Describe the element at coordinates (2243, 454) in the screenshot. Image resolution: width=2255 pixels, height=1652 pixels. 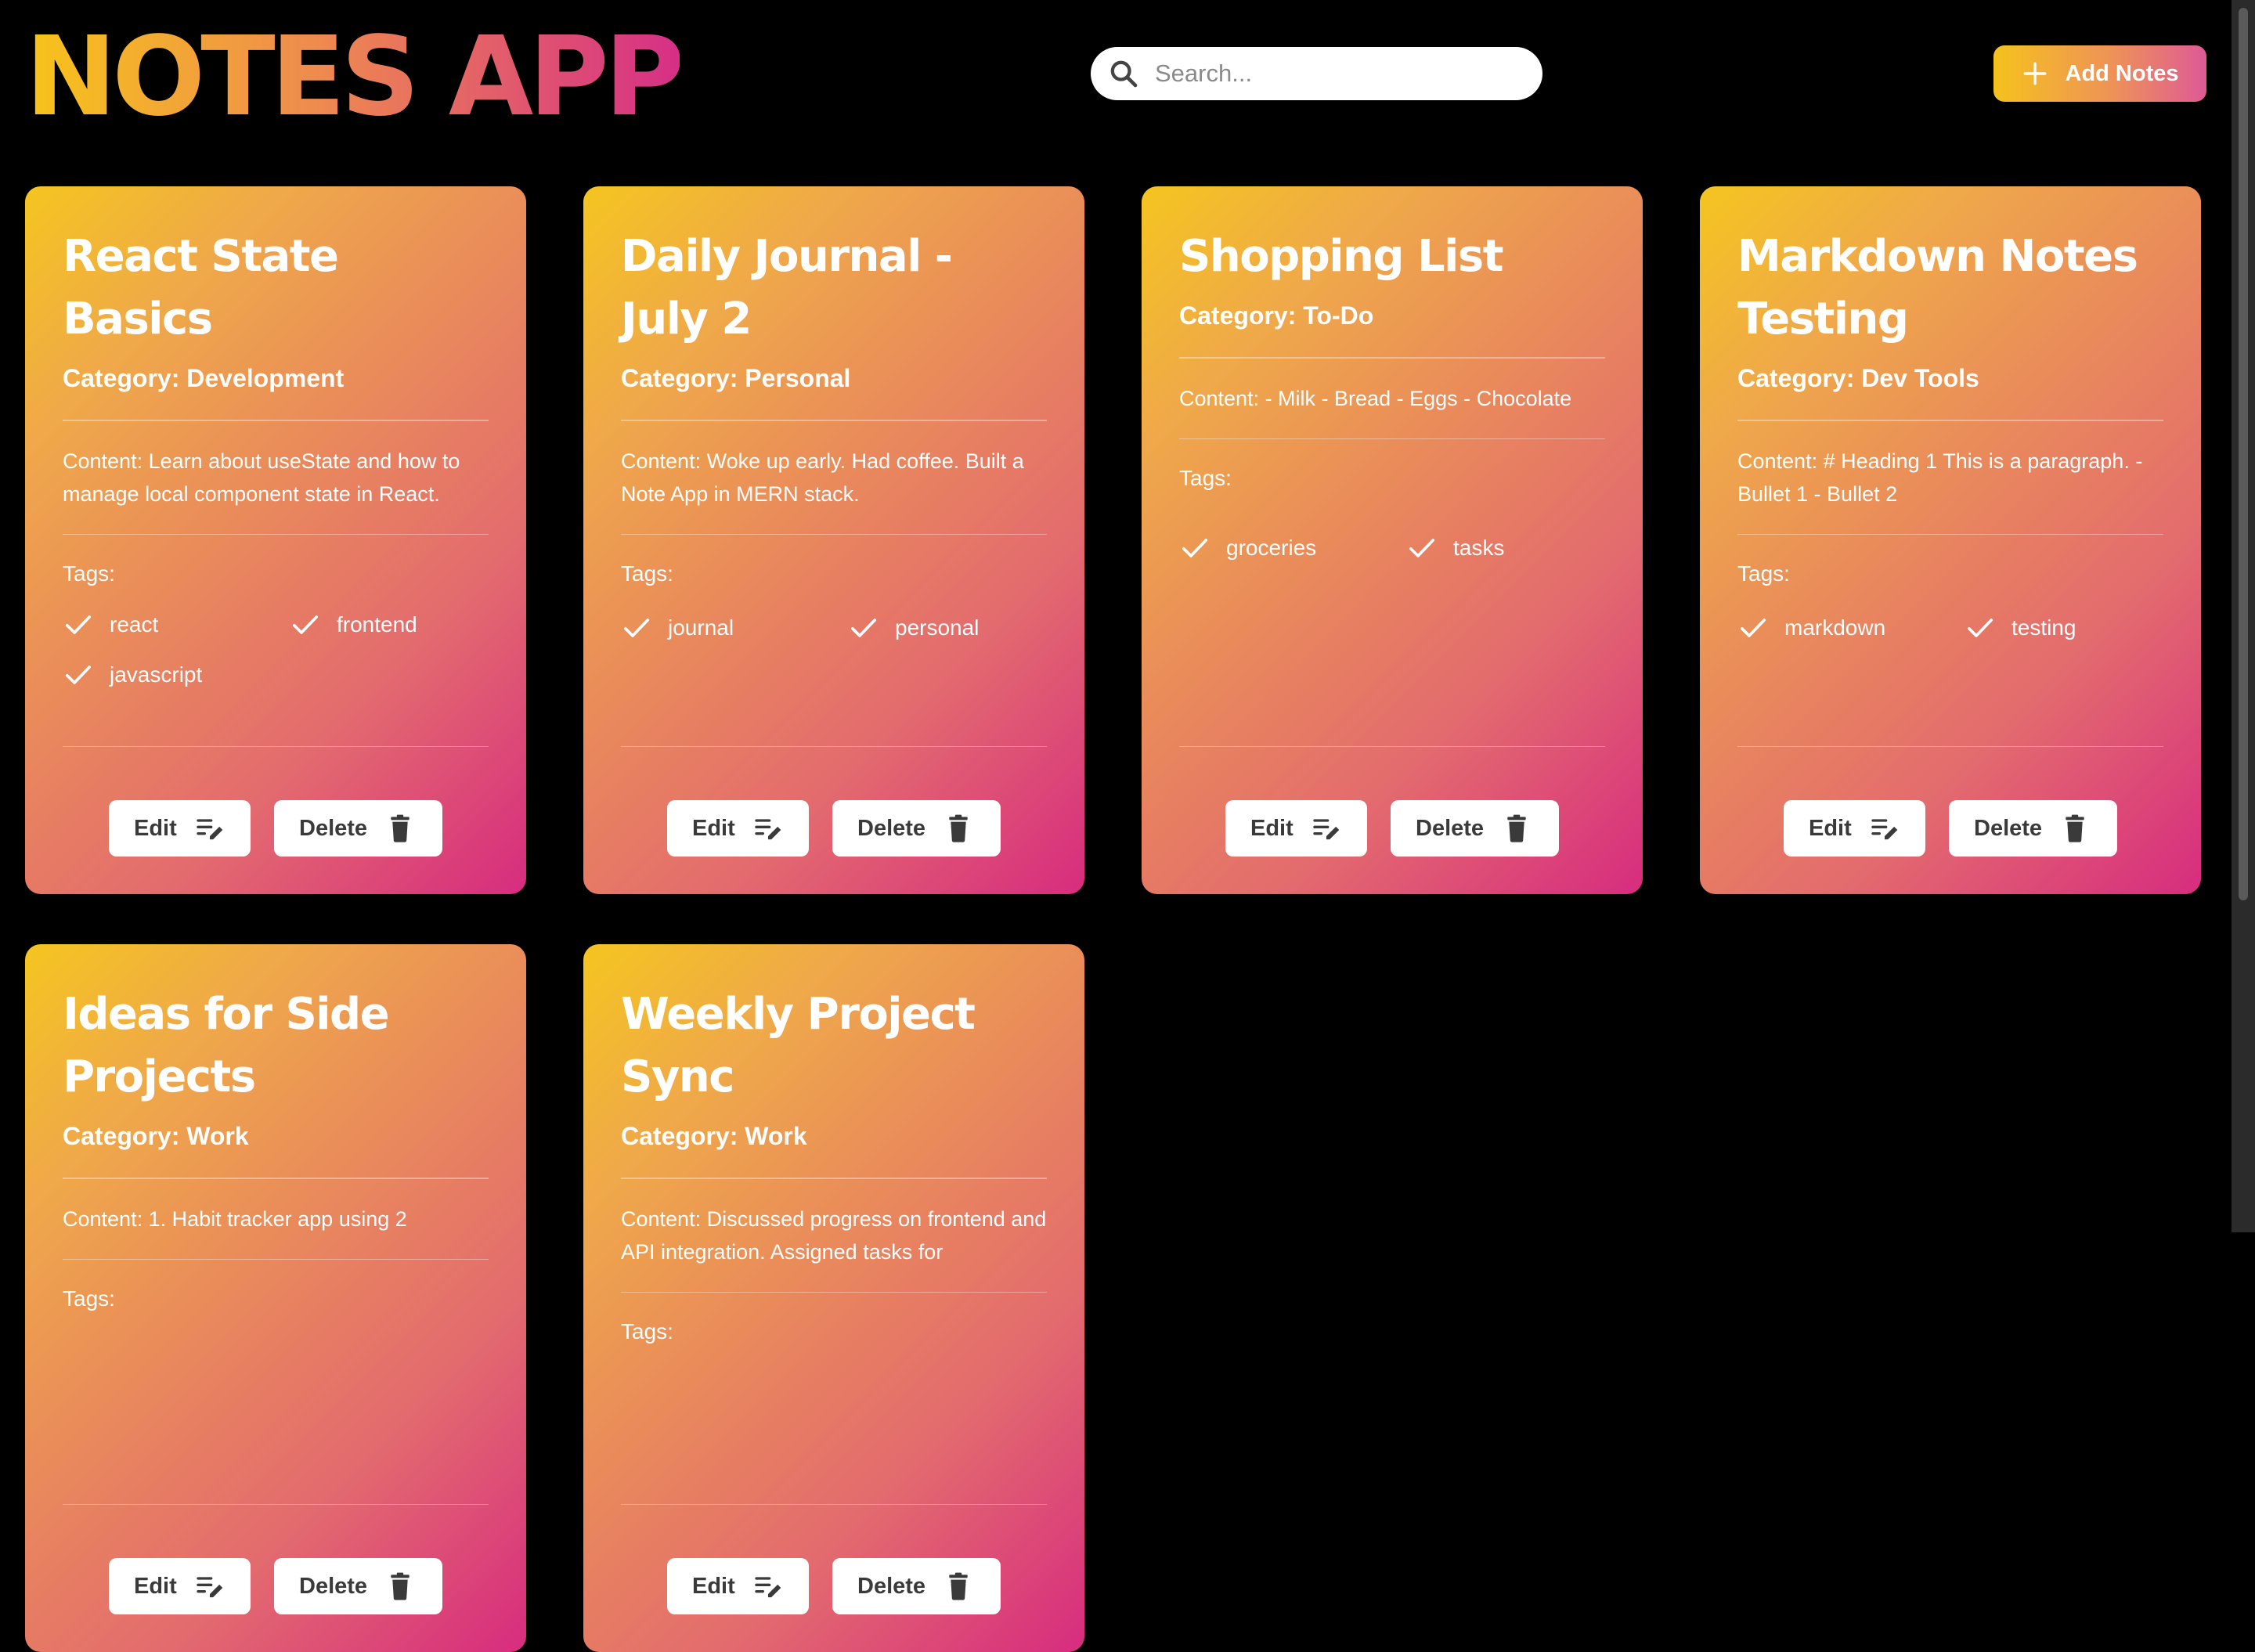
I see `scrollbar-thumb` at that location.